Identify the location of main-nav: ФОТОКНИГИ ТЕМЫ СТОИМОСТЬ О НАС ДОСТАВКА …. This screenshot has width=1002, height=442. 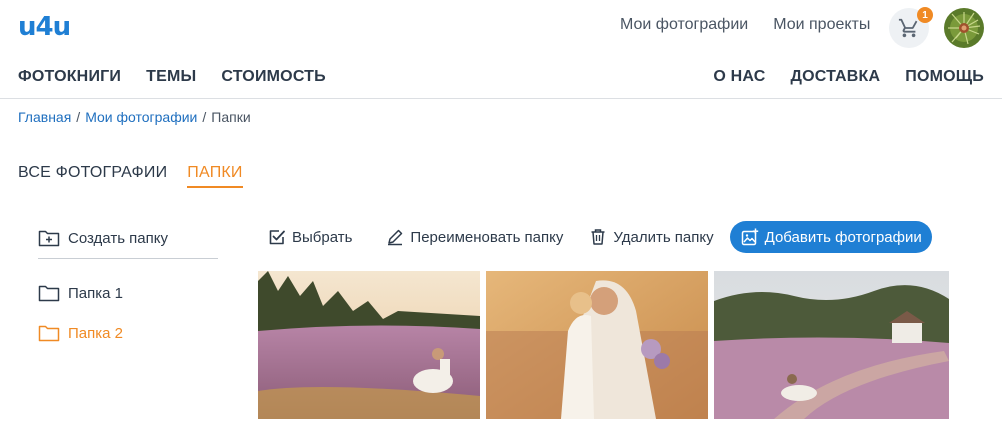
(501, 78).